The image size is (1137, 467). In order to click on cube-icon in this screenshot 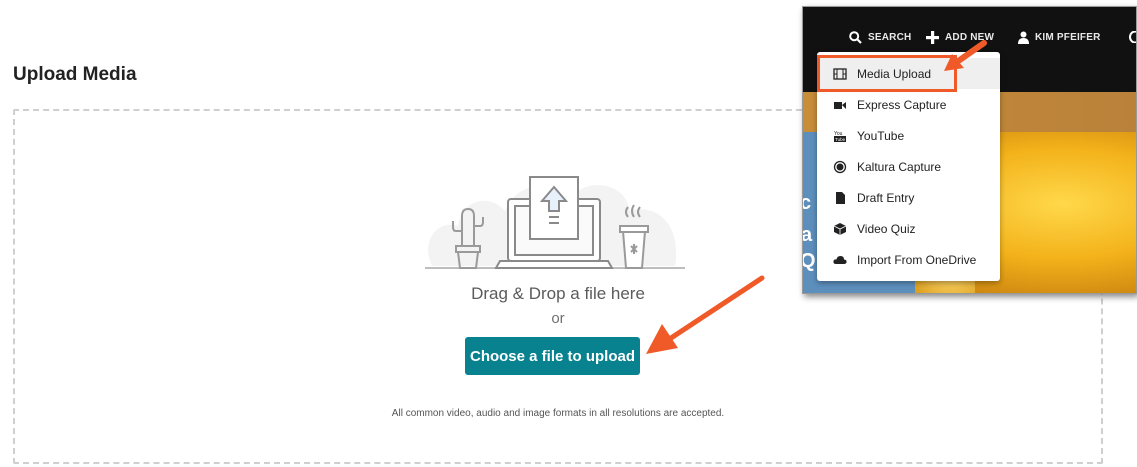, I will do `click(840, 228)`.